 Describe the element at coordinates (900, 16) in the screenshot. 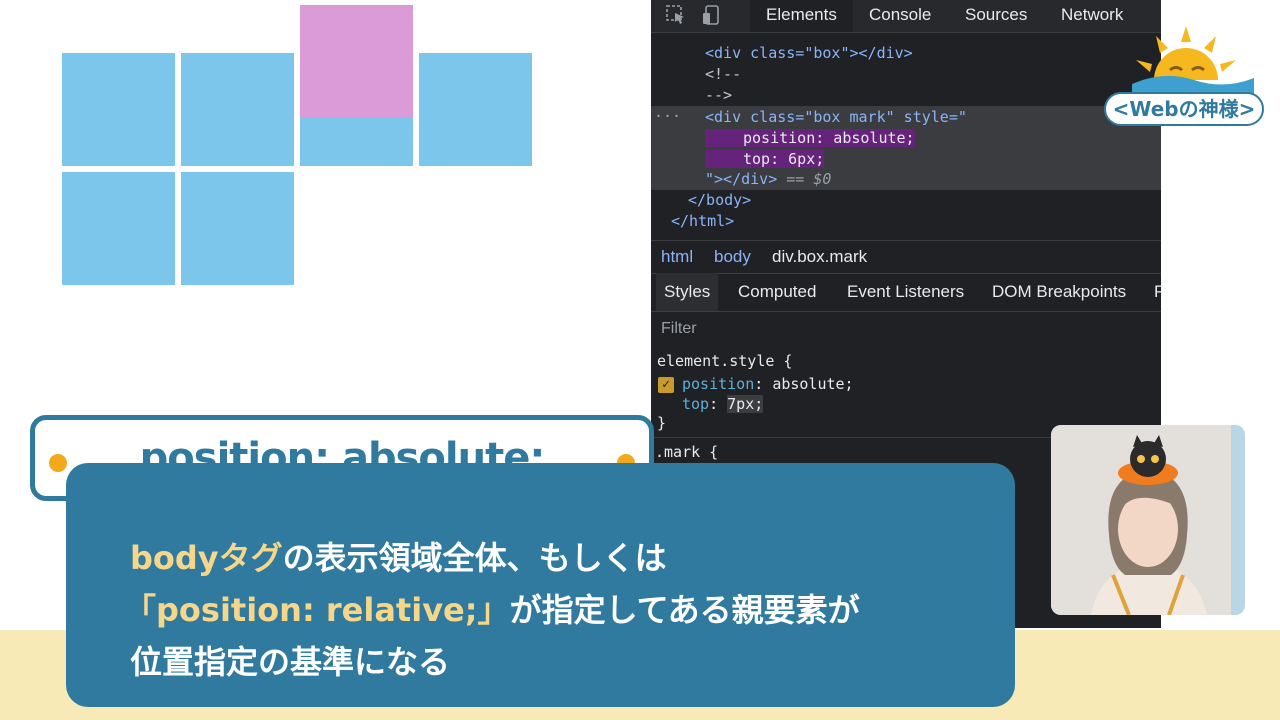

I see `tab-console: Console` at that location.